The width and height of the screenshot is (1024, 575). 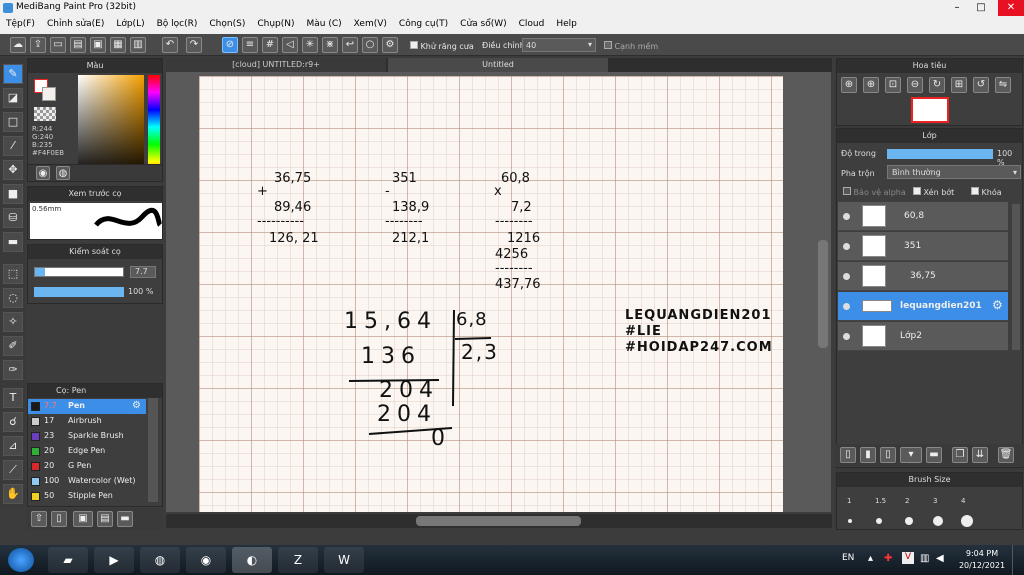 I want to click on minimize-button: –, so click(x=957, y=8).